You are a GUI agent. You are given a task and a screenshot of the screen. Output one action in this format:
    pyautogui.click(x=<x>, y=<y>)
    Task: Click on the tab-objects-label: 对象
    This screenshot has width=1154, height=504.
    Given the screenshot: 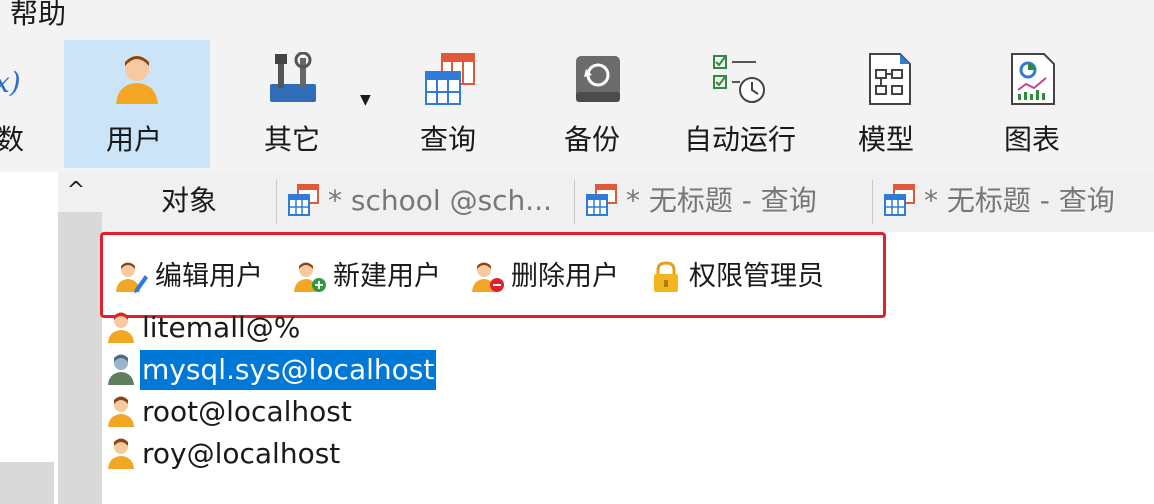 What is the action you would take?
    pyautogui.click(x=188, y=200)
    